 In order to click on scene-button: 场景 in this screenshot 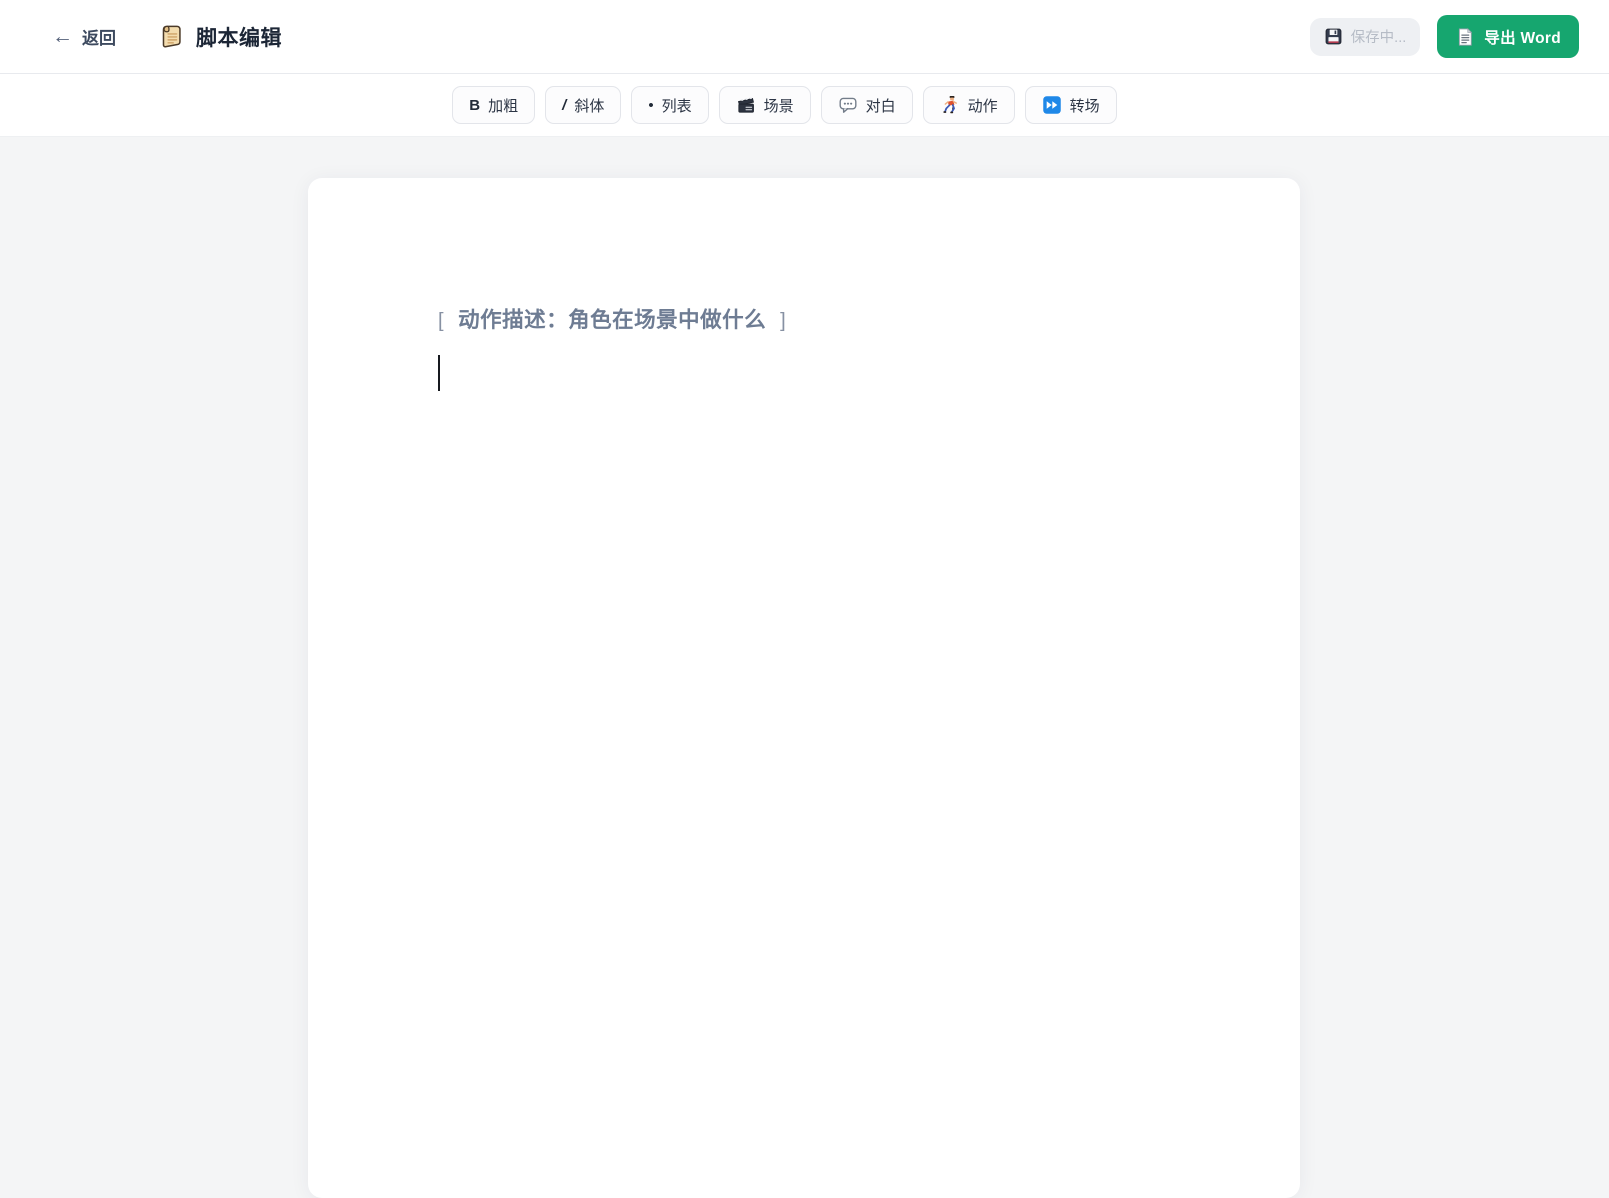, I will do `click(764, 105)`.